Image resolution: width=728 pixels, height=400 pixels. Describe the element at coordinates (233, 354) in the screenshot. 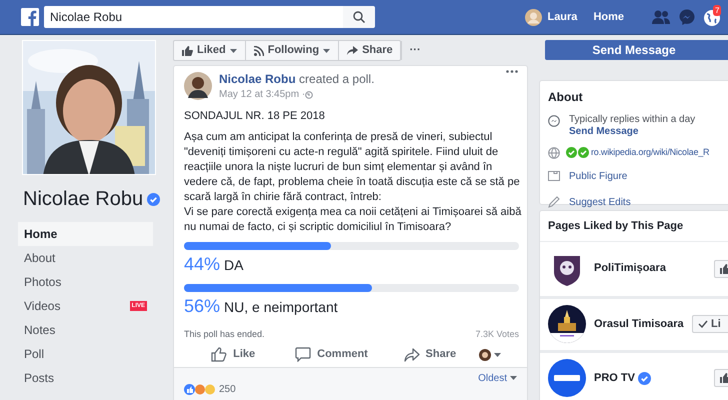

I see `like-button: Like` at that location.